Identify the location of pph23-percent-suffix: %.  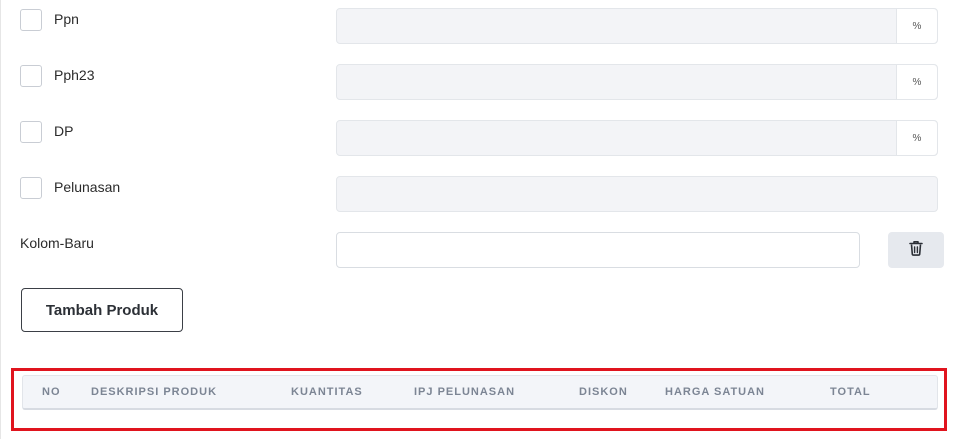
(916, 82).